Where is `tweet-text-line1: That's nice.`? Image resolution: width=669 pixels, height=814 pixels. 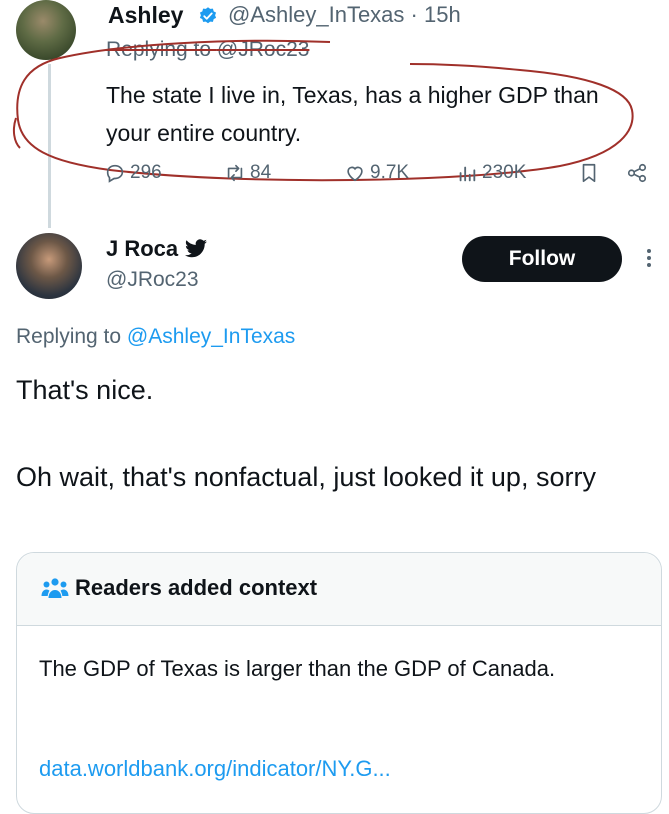 tweet-text-line1: That's nice. is located at coordinates (85, 390).